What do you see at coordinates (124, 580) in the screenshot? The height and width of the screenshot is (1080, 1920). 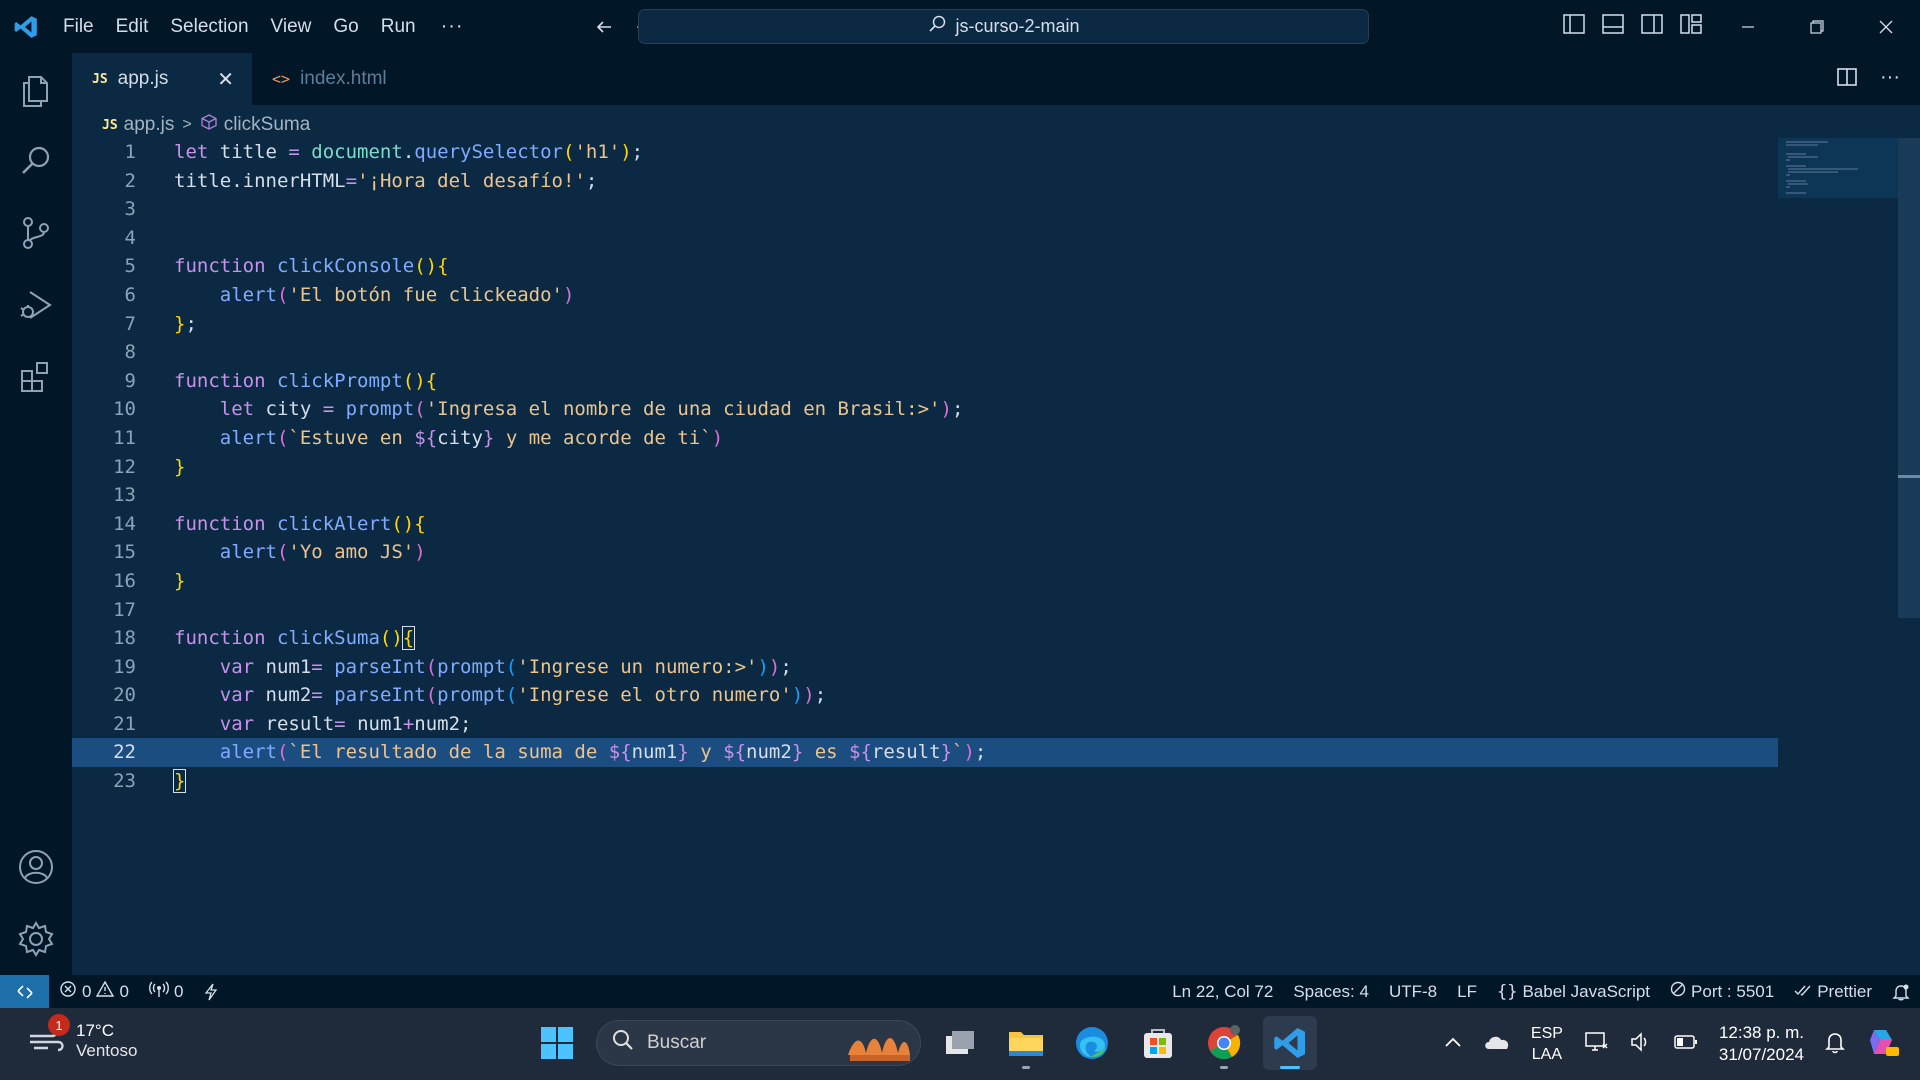 I see `line-number: 16` at bounding box center [124, 580].